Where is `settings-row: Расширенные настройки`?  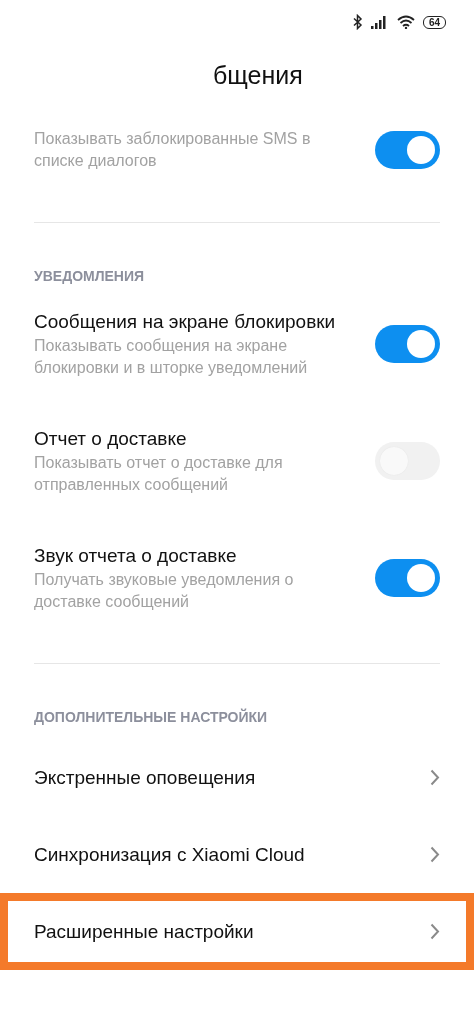
settings-row: Расширенные настройки is located at coordinates (237, 931).